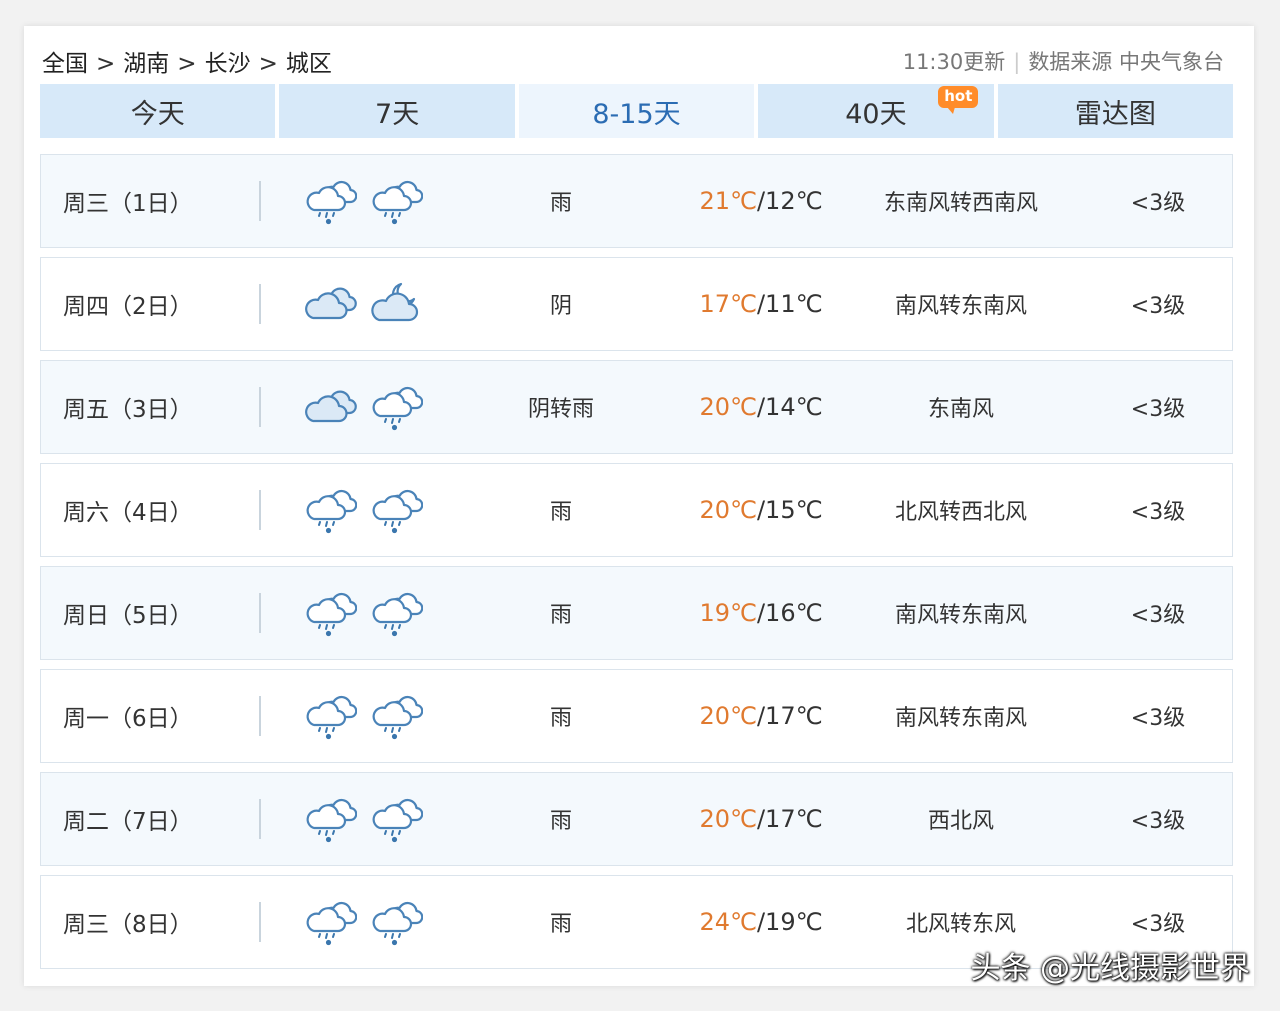 This screenshot has width=1280, height=1011. I want to click on tab-40-days: 40天 hot, so click(876, 111).